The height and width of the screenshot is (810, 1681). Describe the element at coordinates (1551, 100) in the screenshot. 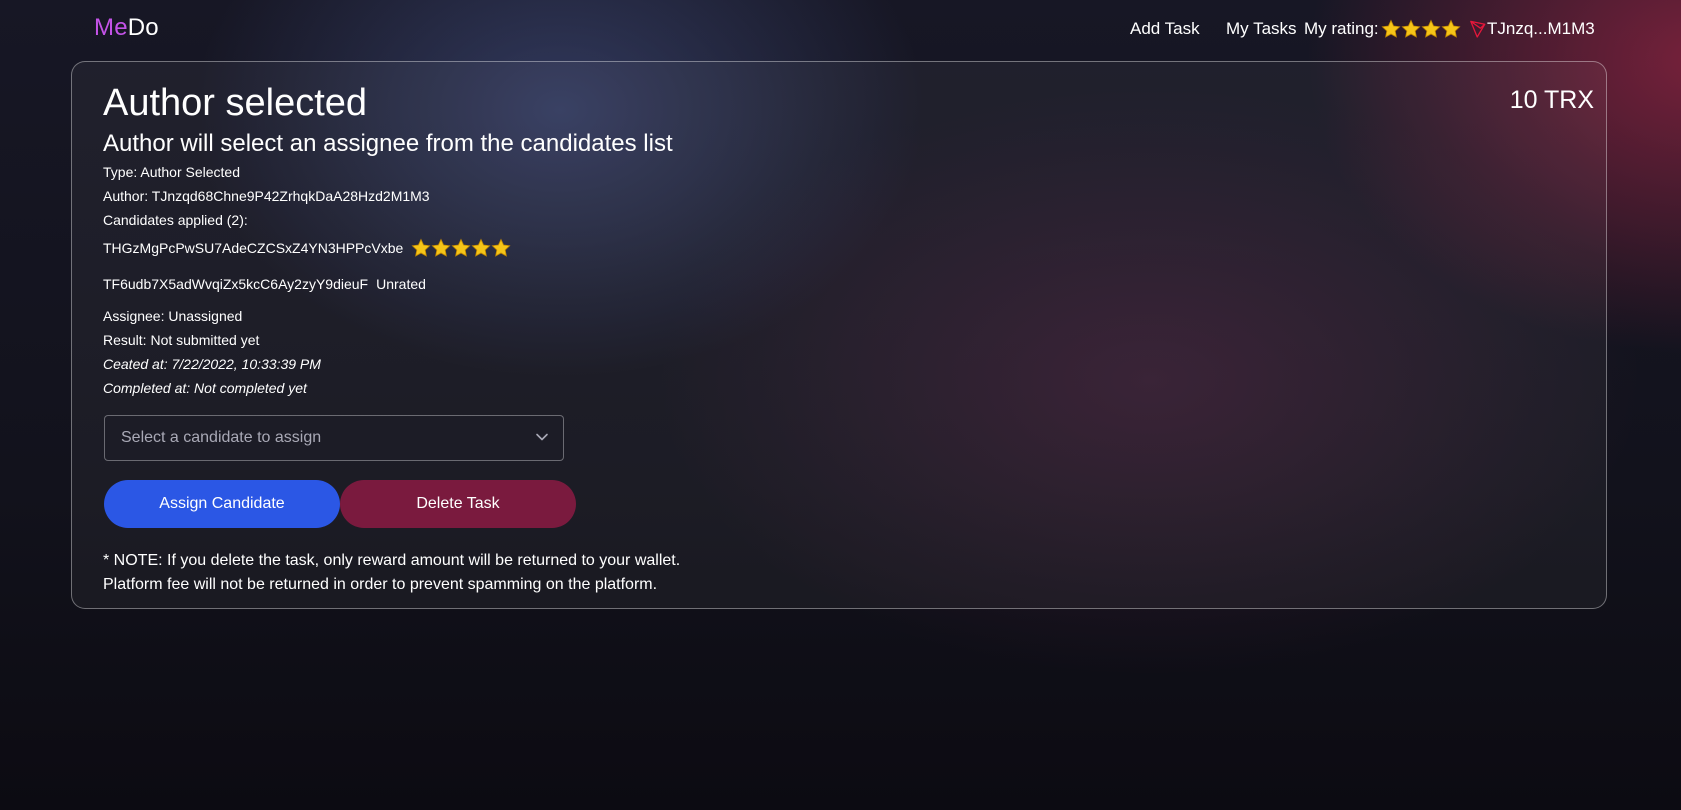

I see `task-reward: 10 TRX` at that location.